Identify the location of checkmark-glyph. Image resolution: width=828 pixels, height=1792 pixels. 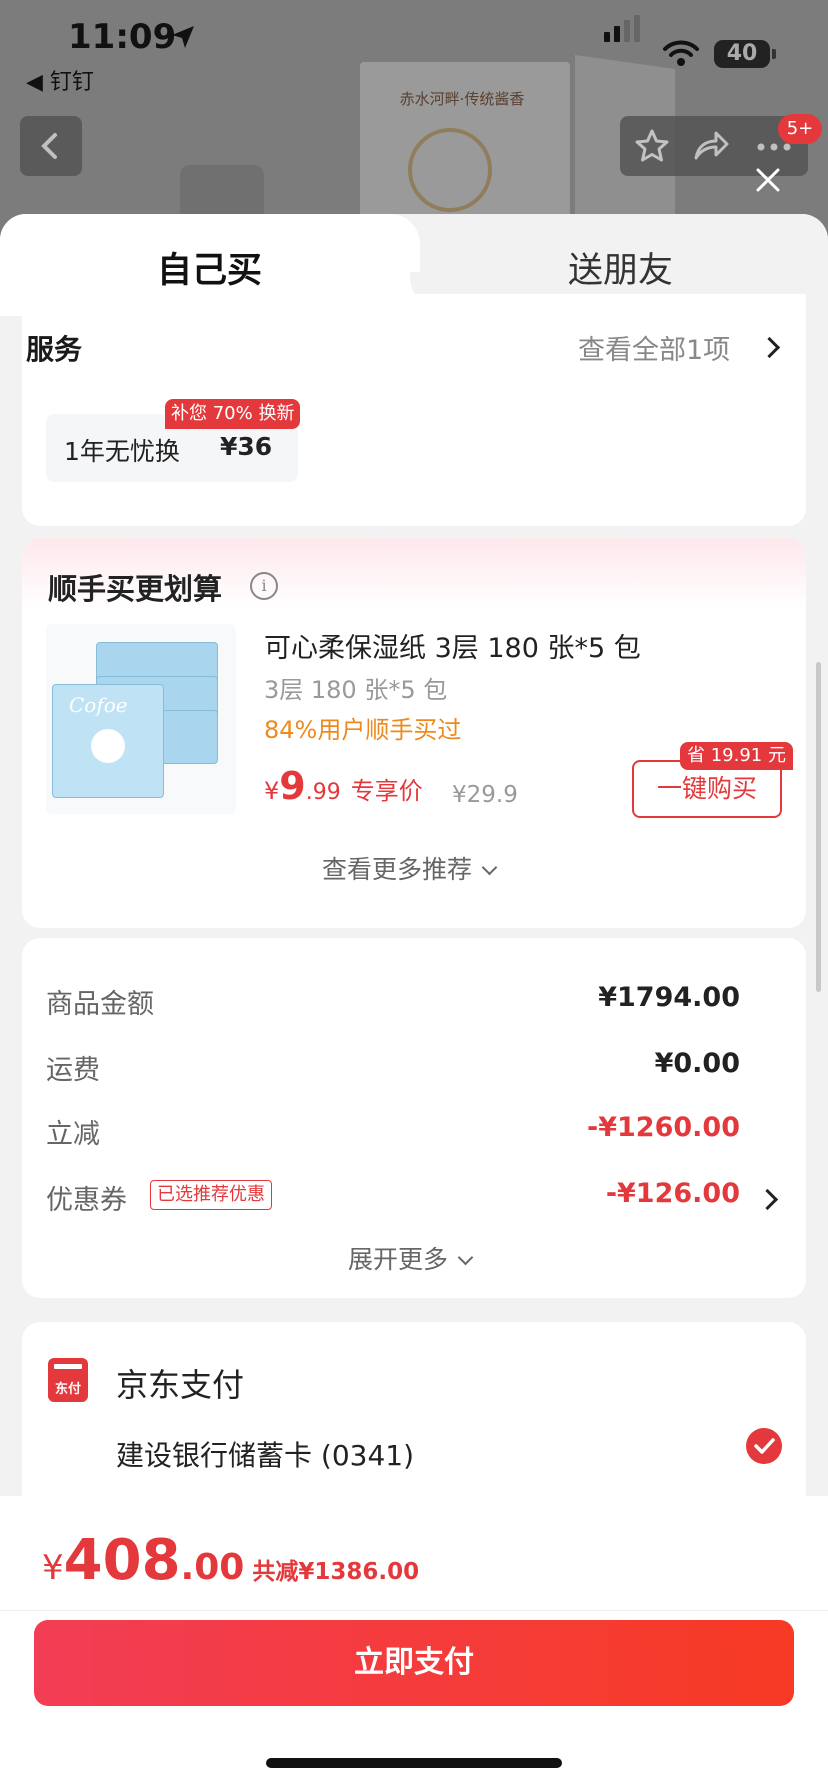
(764, 1446).